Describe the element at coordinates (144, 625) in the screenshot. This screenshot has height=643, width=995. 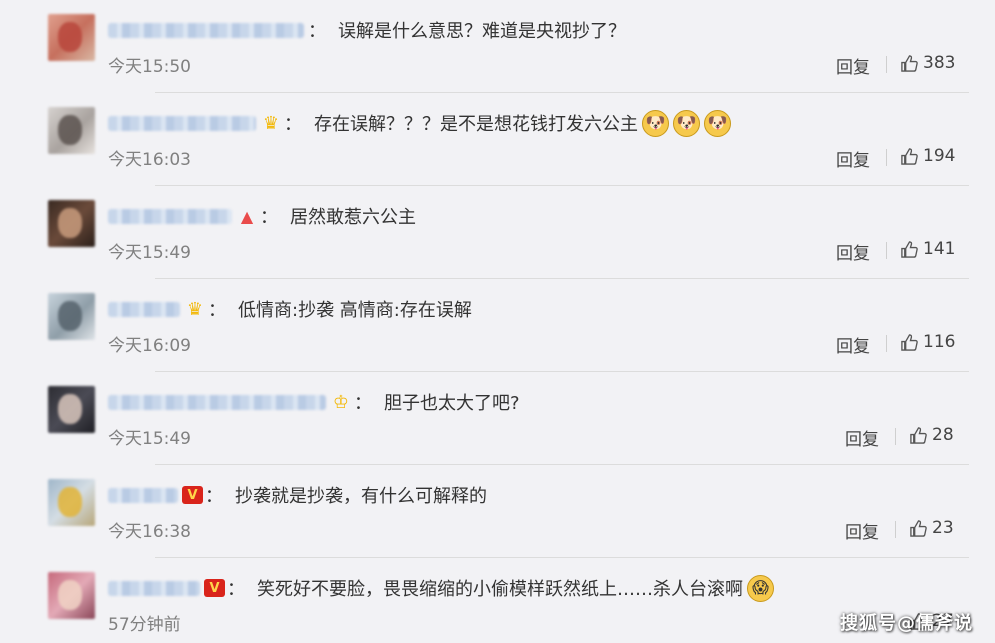
I see `comment-time: 57分钟前` at that location.